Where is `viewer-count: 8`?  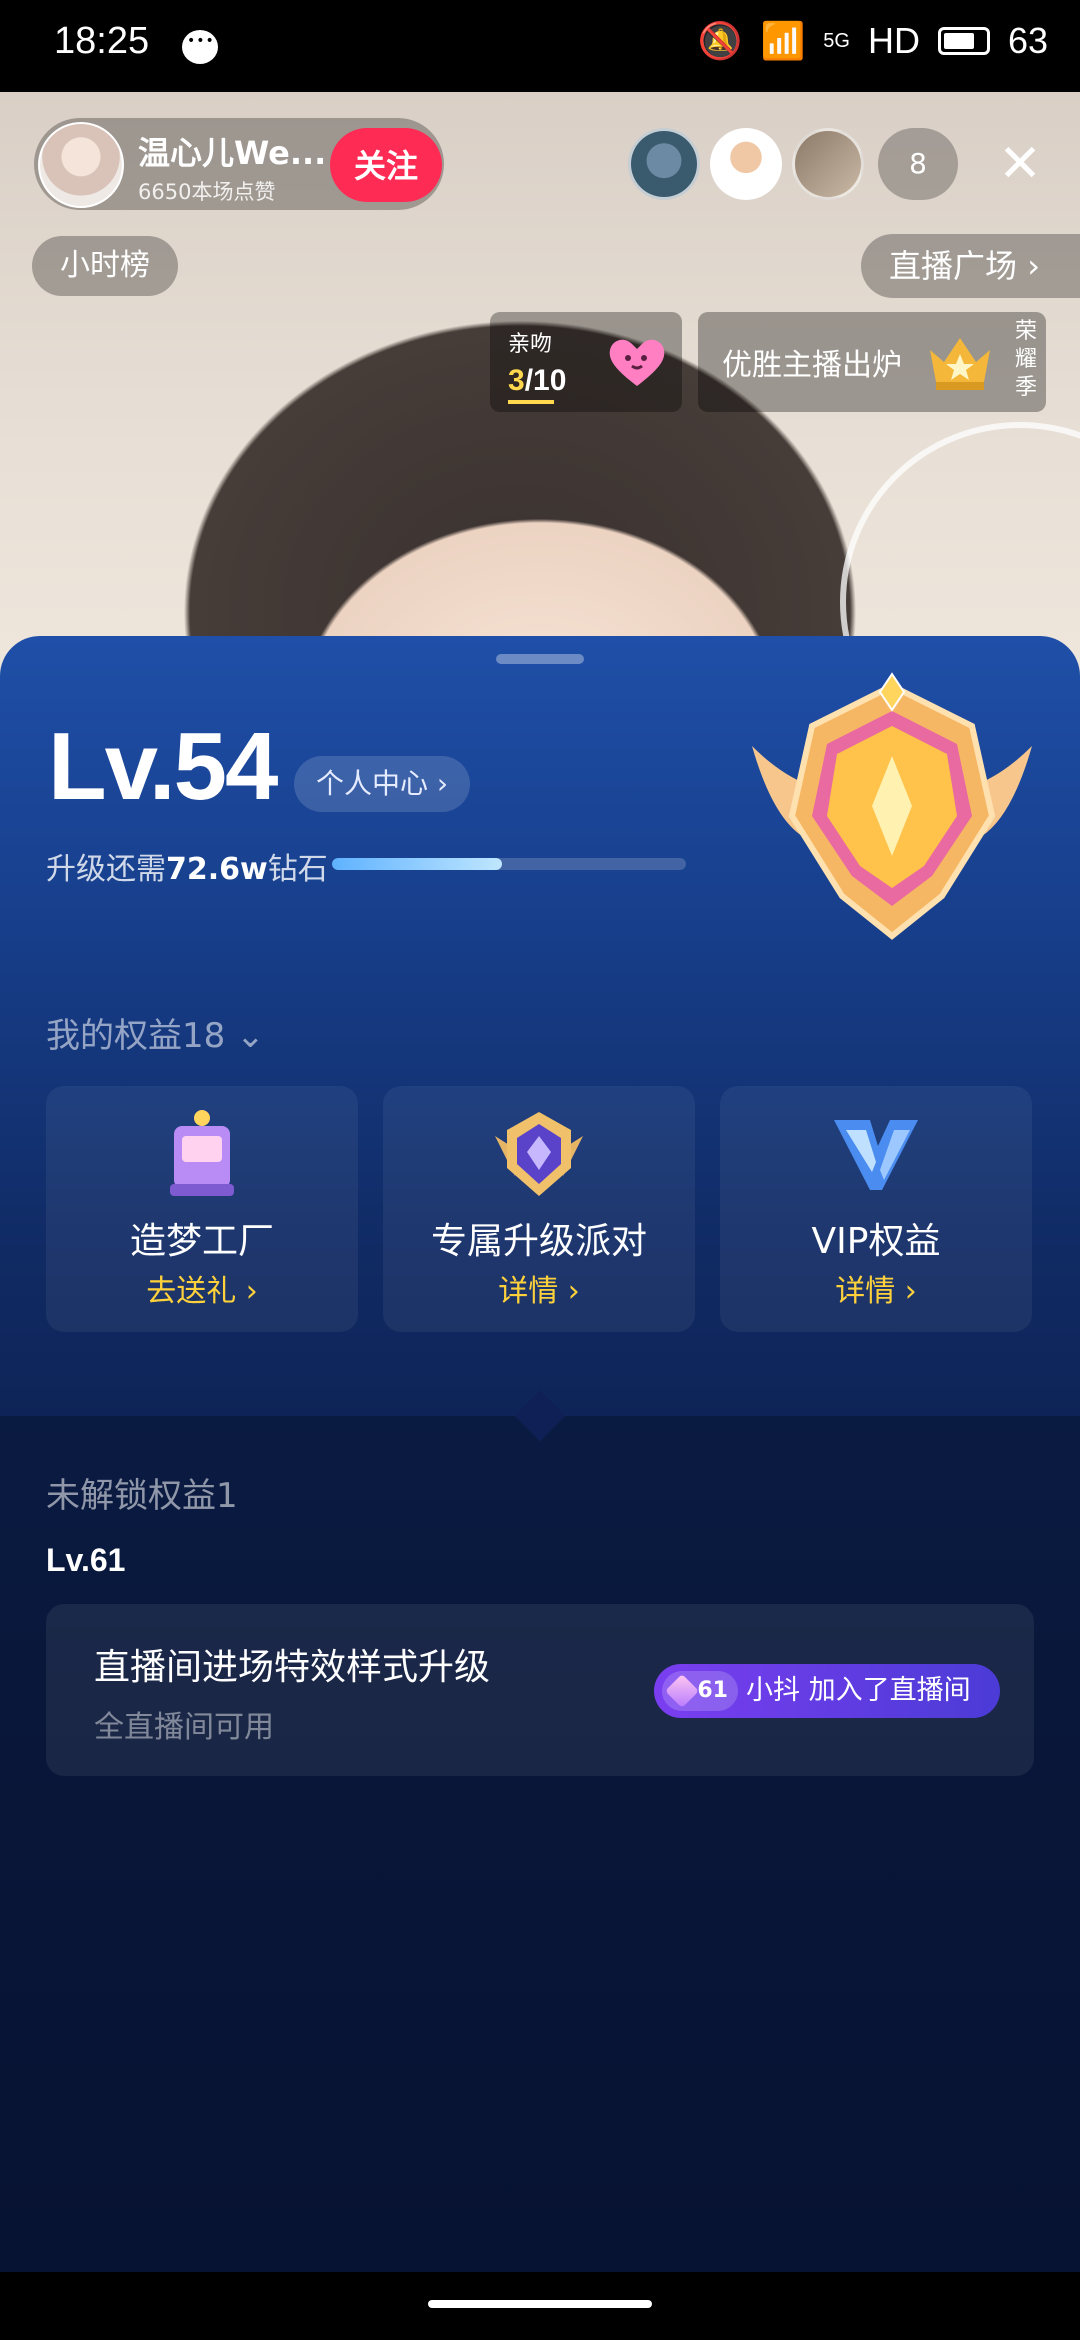 viewer-count: 8 is located at coordinates (918, 164).